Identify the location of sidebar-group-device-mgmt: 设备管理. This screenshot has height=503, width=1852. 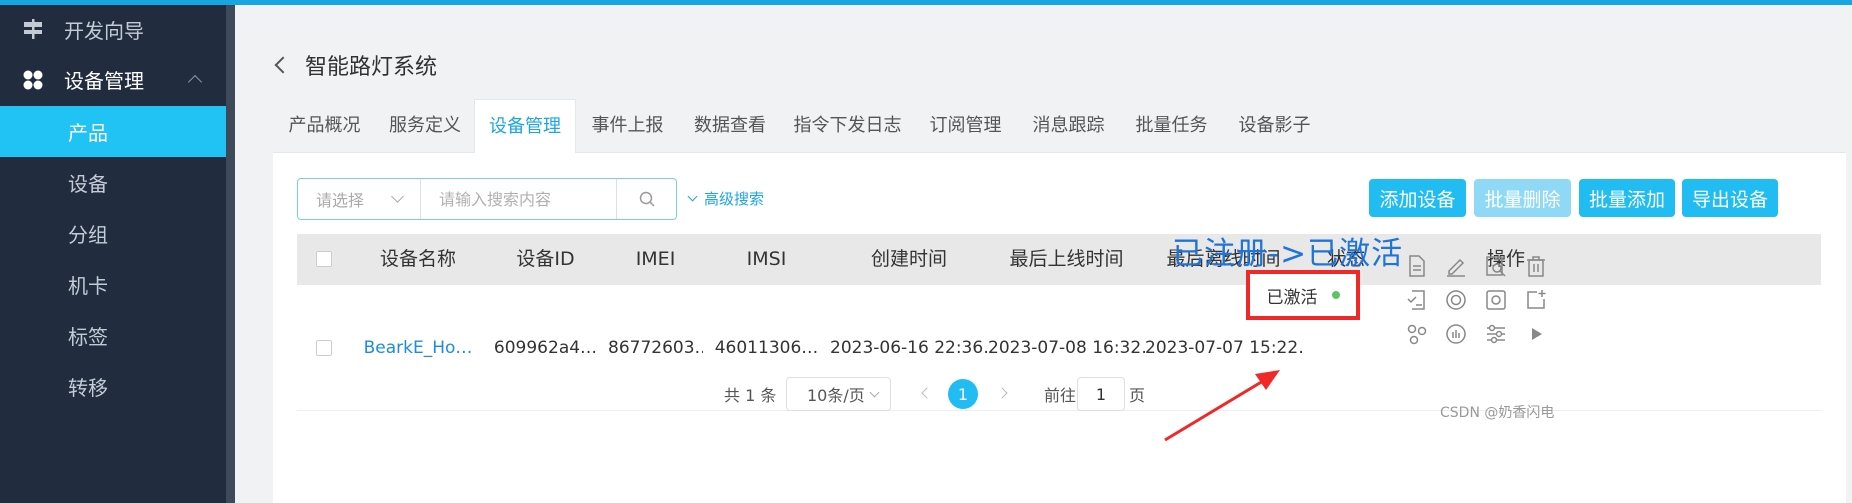
(113, 79).